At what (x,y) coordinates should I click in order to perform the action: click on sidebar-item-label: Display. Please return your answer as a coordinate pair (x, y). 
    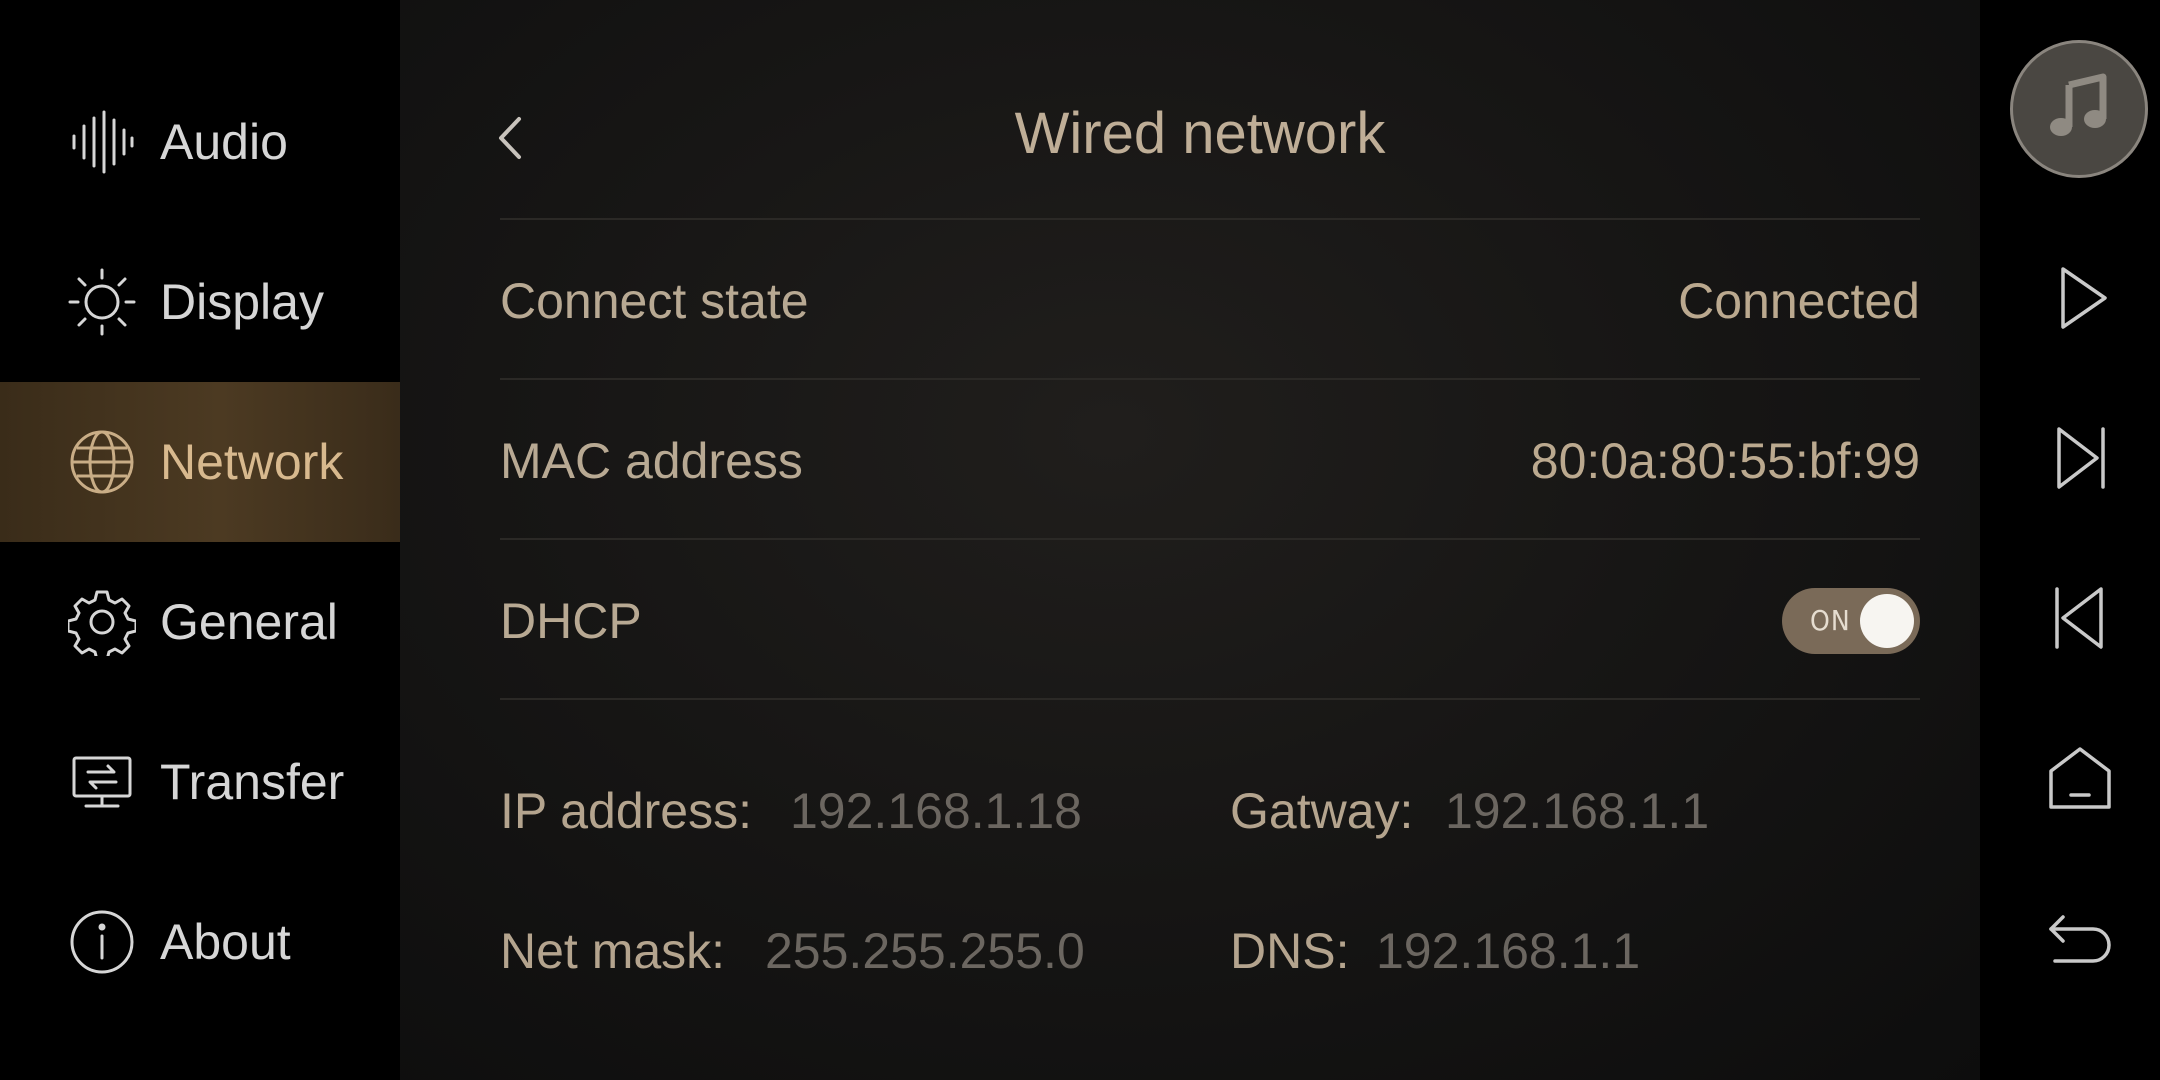
    Looking at the image, I should click on (242, 302).